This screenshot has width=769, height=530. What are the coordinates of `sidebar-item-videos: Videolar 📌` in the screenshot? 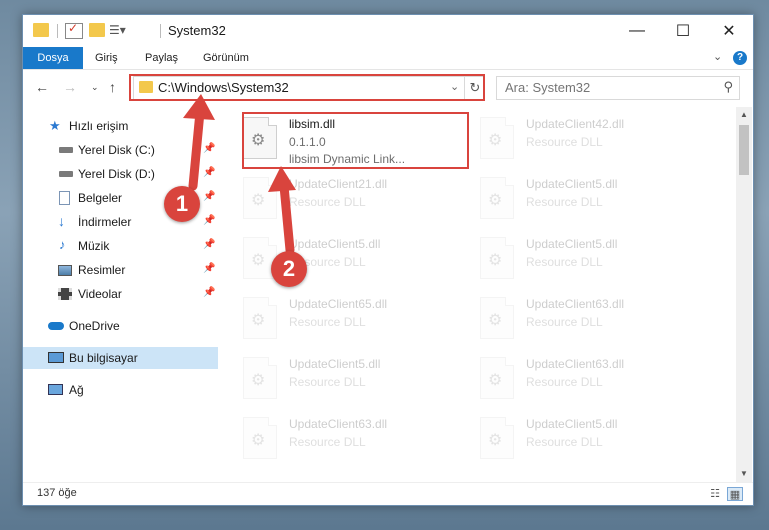 It's located at (120, 294).